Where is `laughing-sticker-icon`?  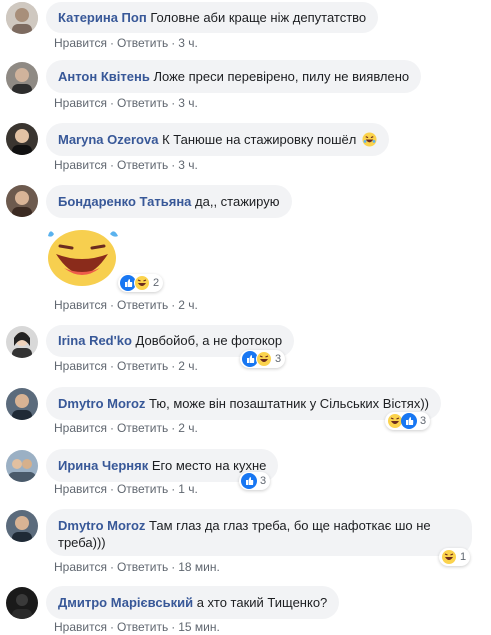 laughing-sticker-icon is located at coordinates (83, 258).